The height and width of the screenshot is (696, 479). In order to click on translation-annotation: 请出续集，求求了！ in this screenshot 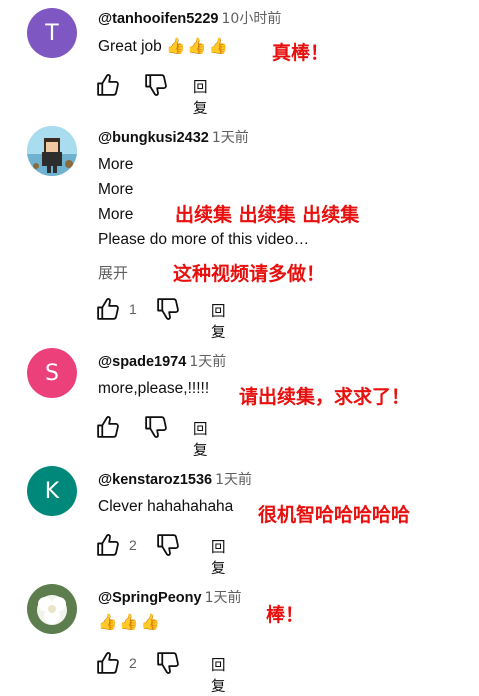, I will do `click(325, 397)`.